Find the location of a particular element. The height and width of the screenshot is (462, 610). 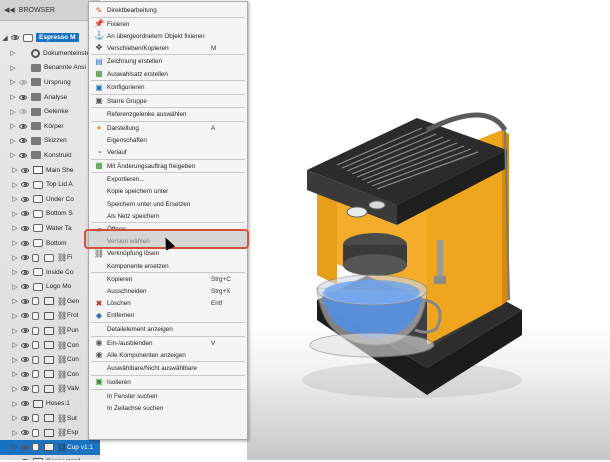

tree-row: ▷ Main She is located at coordinates (50, 170).